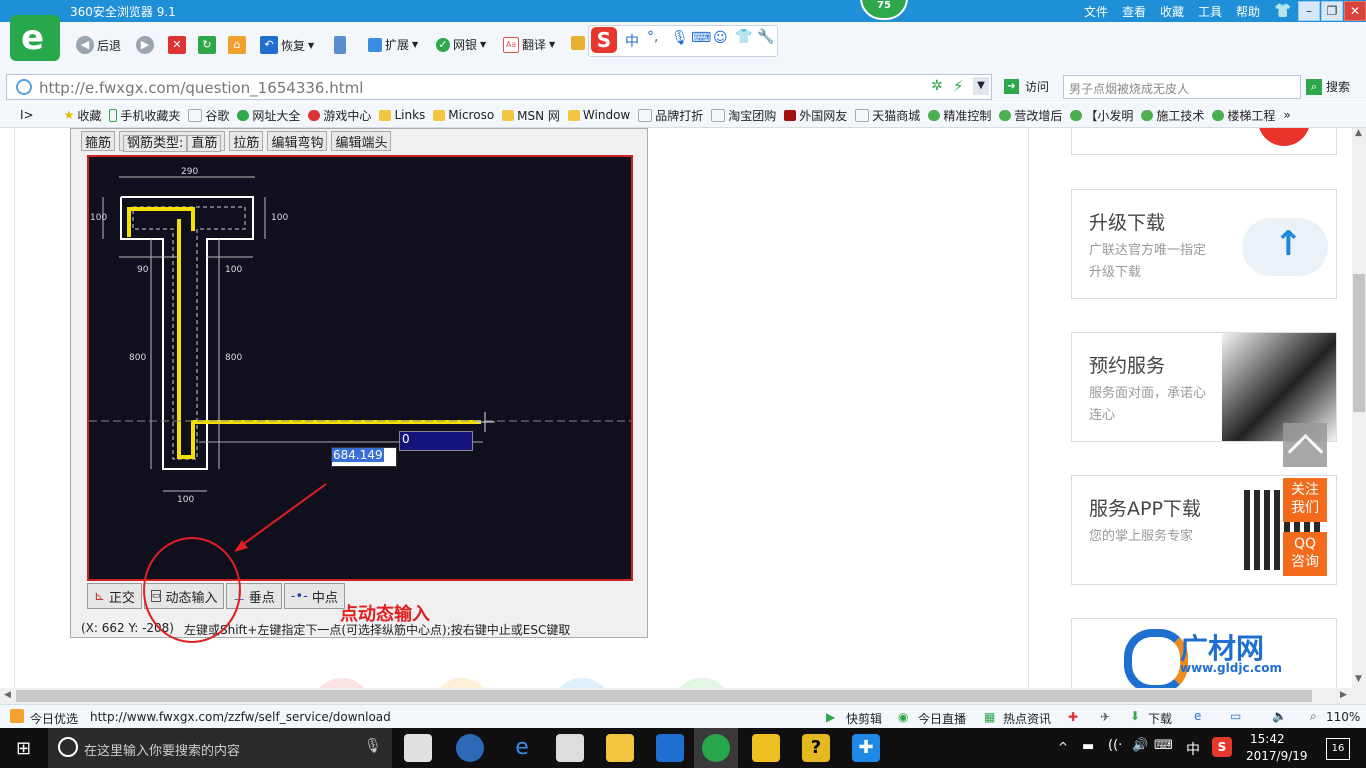  What do you see at coordinates (177, 45) in the screenshot?
I see `stop-button: ✕` at bounding box center [177, 45].